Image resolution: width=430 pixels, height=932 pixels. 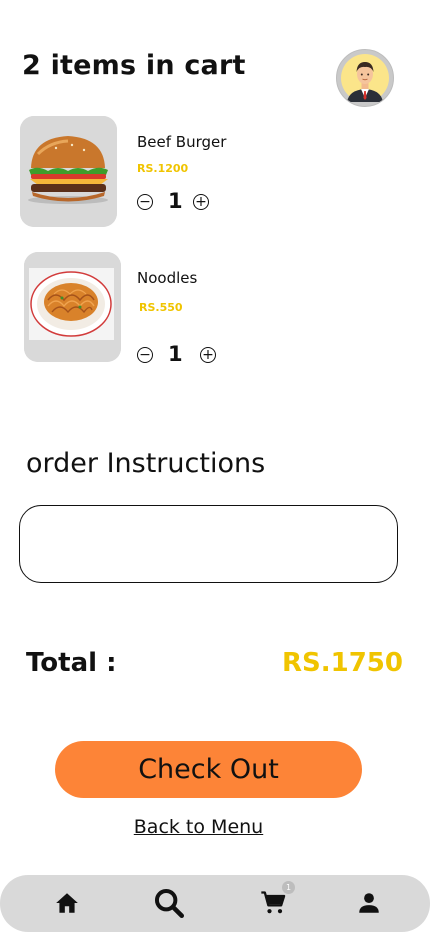 What do you see at coordinates (134, 65) in the screenshot?
I see `page-title: 2 items in cart` at bounding box center [134, 65].